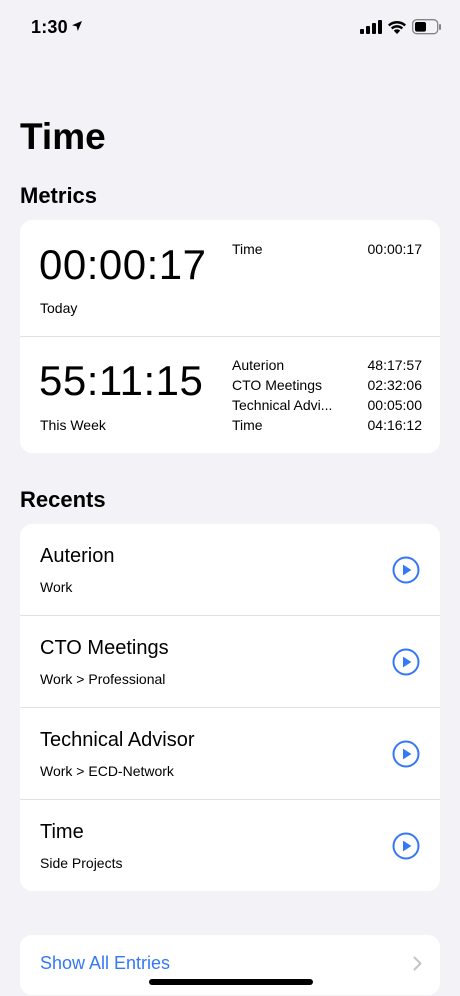 The height and width of the screenshot is (996, 460). Describe the element at coordinates (107, 771) in the screenshot. I see `recent-subtitle: Work > ECD-Network` at that location.